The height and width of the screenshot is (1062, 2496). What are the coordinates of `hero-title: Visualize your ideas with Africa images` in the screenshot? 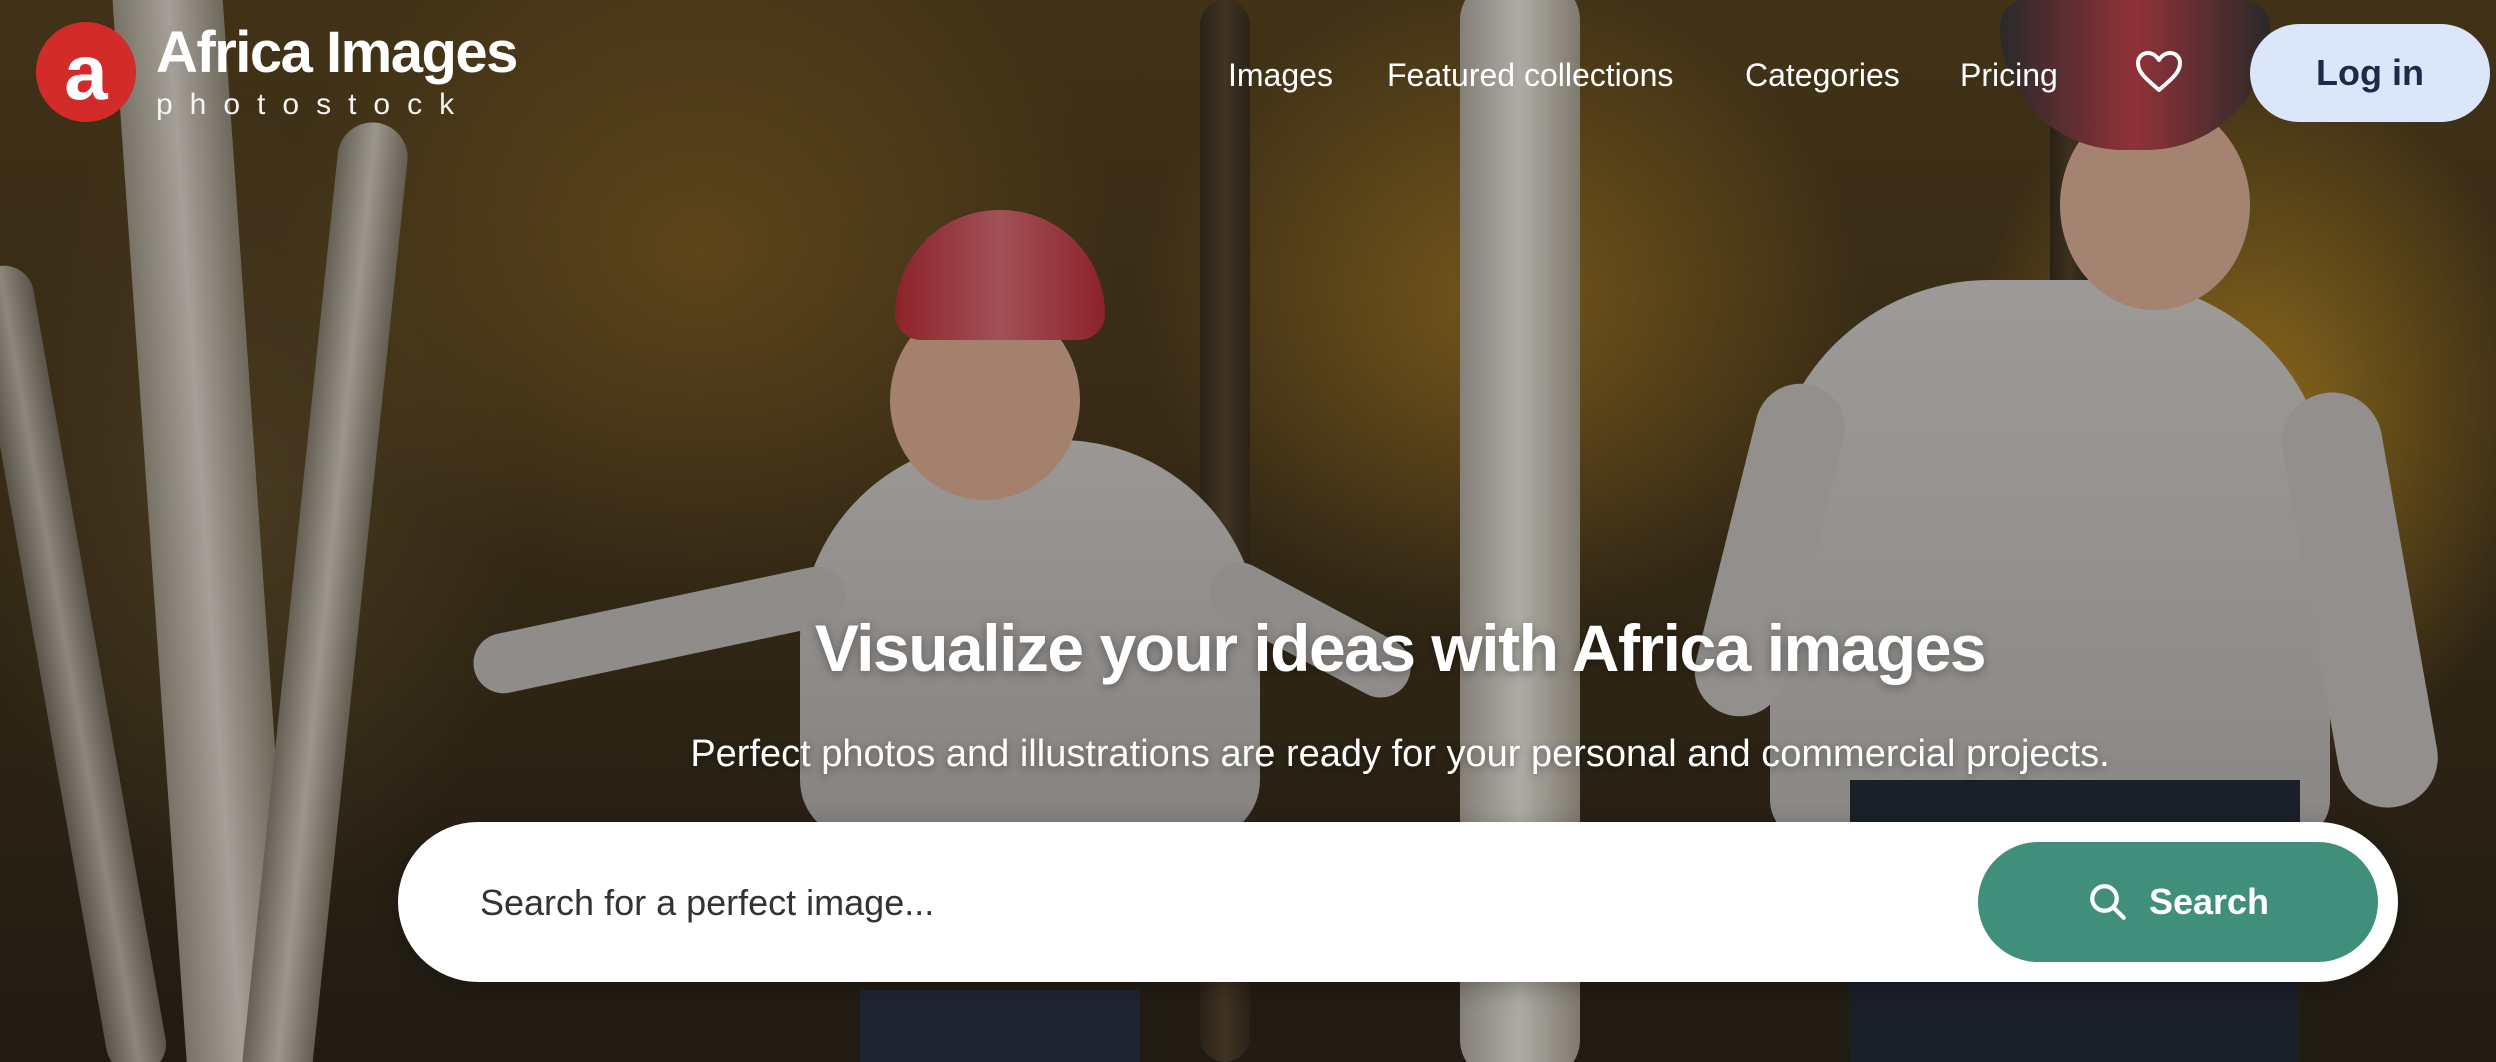 It's located at (1400, 648).